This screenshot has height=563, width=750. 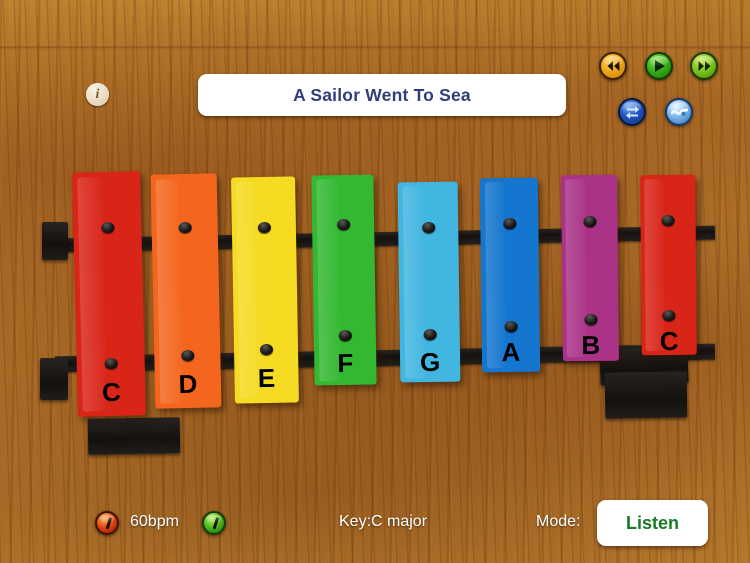 I want to click on xylophone-bar-c-low: C, so click(x=109, y=294).